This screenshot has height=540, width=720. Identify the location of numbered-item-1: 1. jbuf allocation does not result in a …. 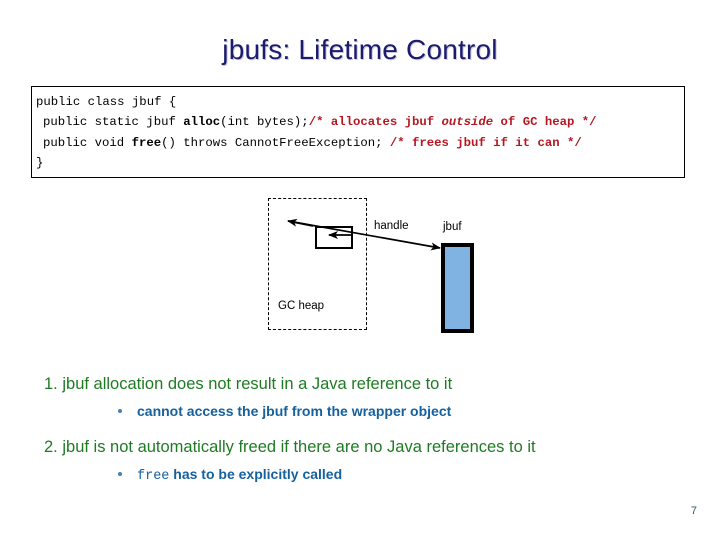
(364, 384).